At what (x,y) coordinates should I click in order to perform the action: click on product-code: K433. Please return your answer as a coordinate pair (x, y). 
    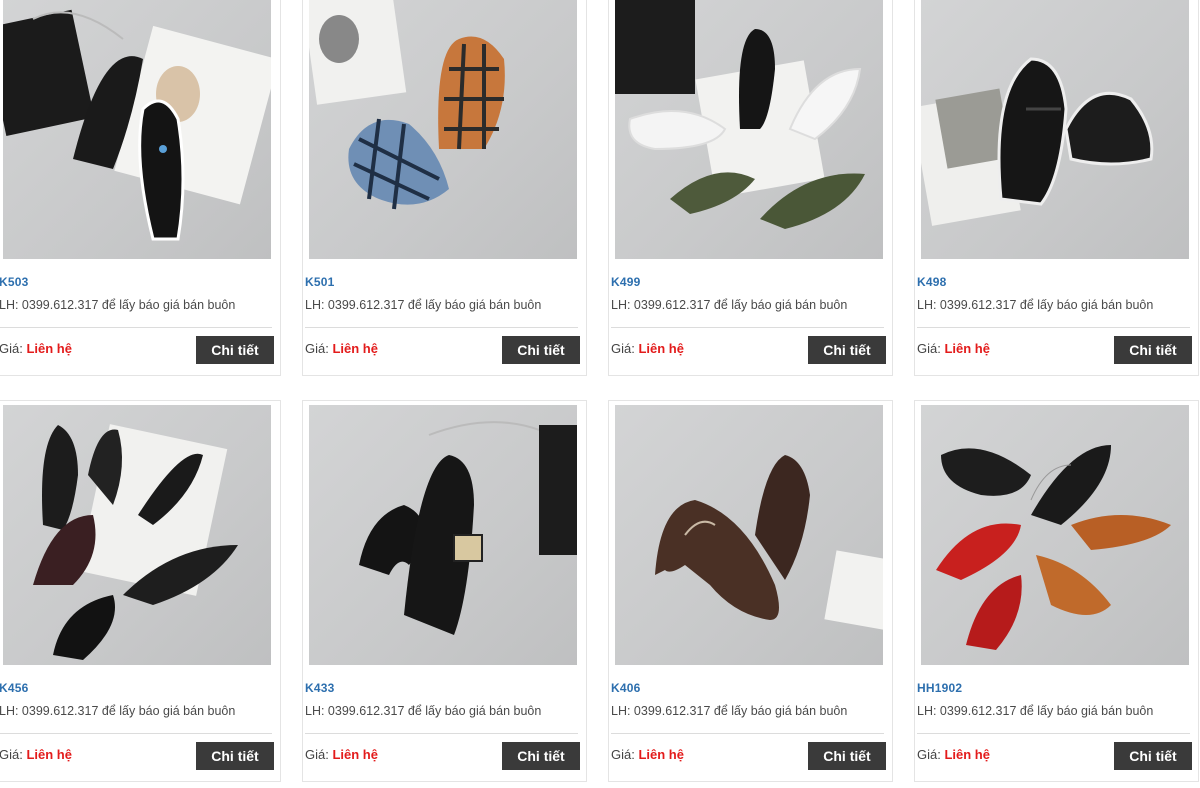
    Looking at the image, I should click on (320, 688).